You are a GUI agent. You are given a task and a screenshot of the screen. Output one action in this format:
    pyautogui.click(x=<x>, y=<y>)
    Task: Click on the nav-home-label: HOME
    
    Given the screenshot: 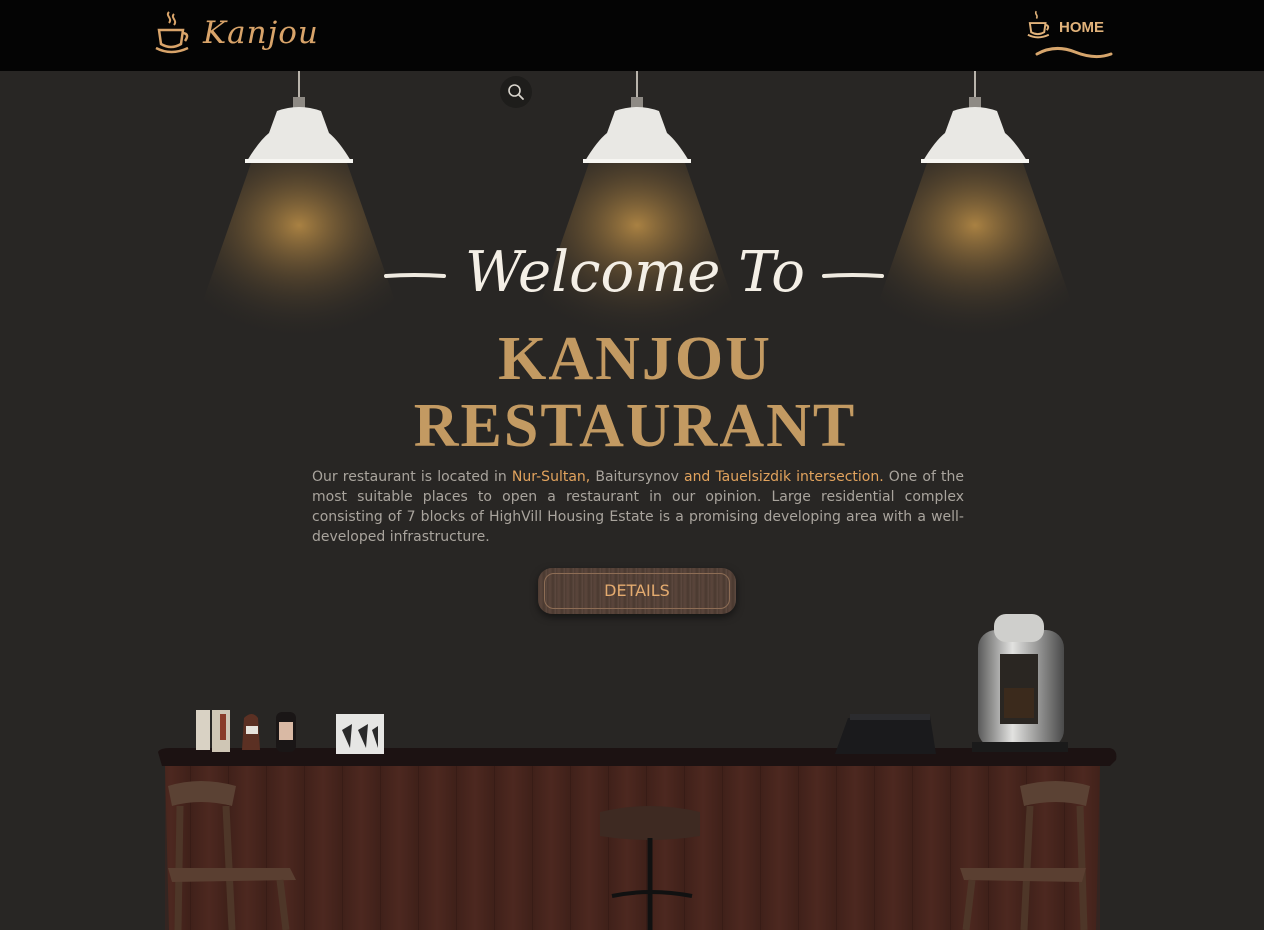 What is the action you would take?
    pyautogui.click(x=1081, y=27)
    